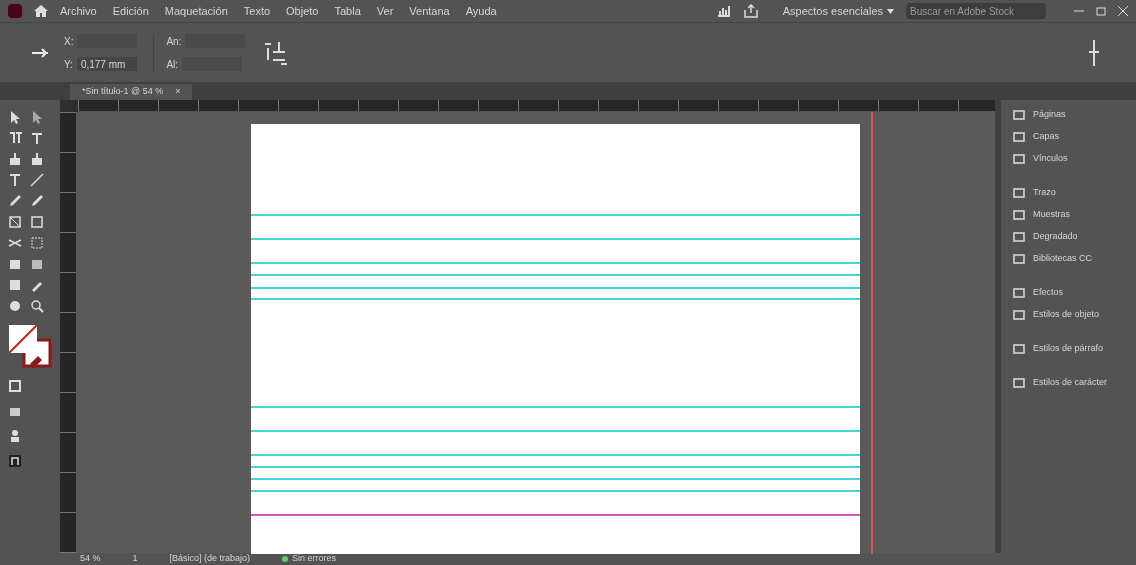 The height and width of the screenshot is (565, 1136). I want to click on workspace-switcher: Aspectos esenciales, so click(832, 11).